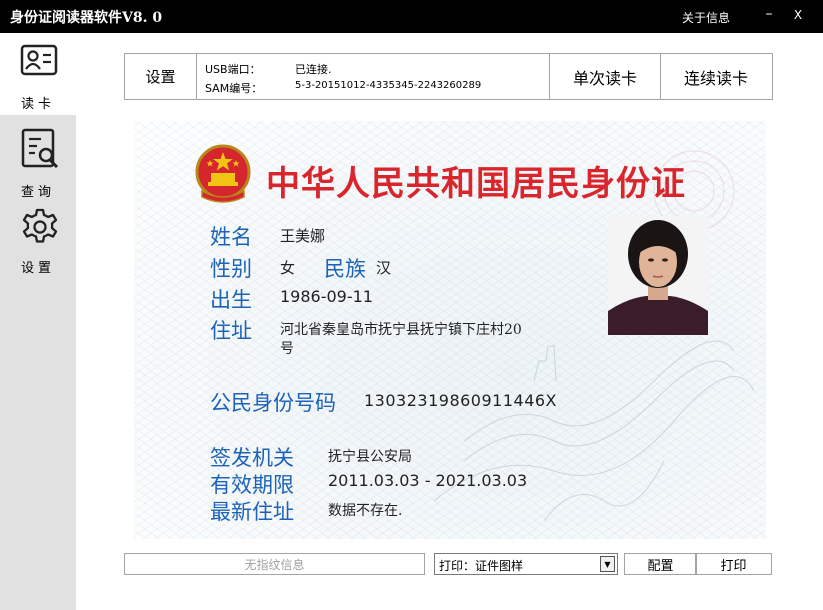  What do you see at coordinates (660, 564) in the screenshot?
I see `config-button: 配置` at bounding box center [660, 564].